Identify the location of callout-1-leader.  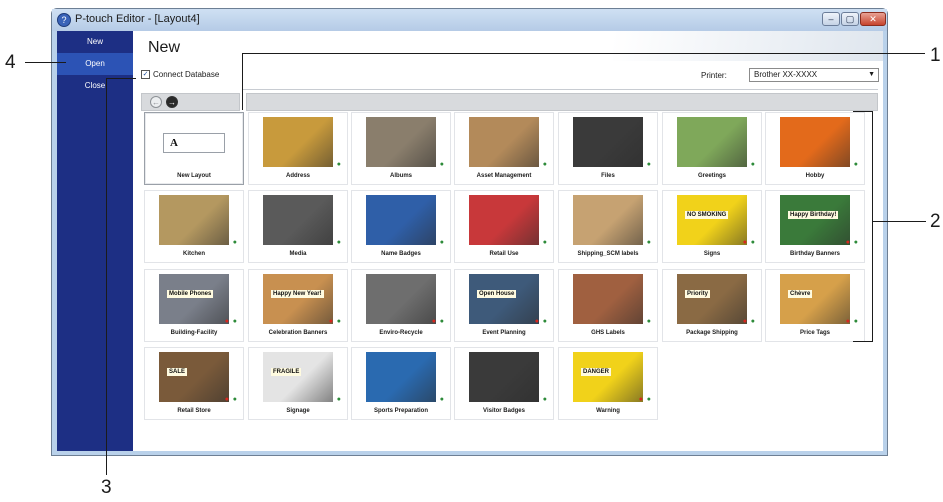
(242, 81).